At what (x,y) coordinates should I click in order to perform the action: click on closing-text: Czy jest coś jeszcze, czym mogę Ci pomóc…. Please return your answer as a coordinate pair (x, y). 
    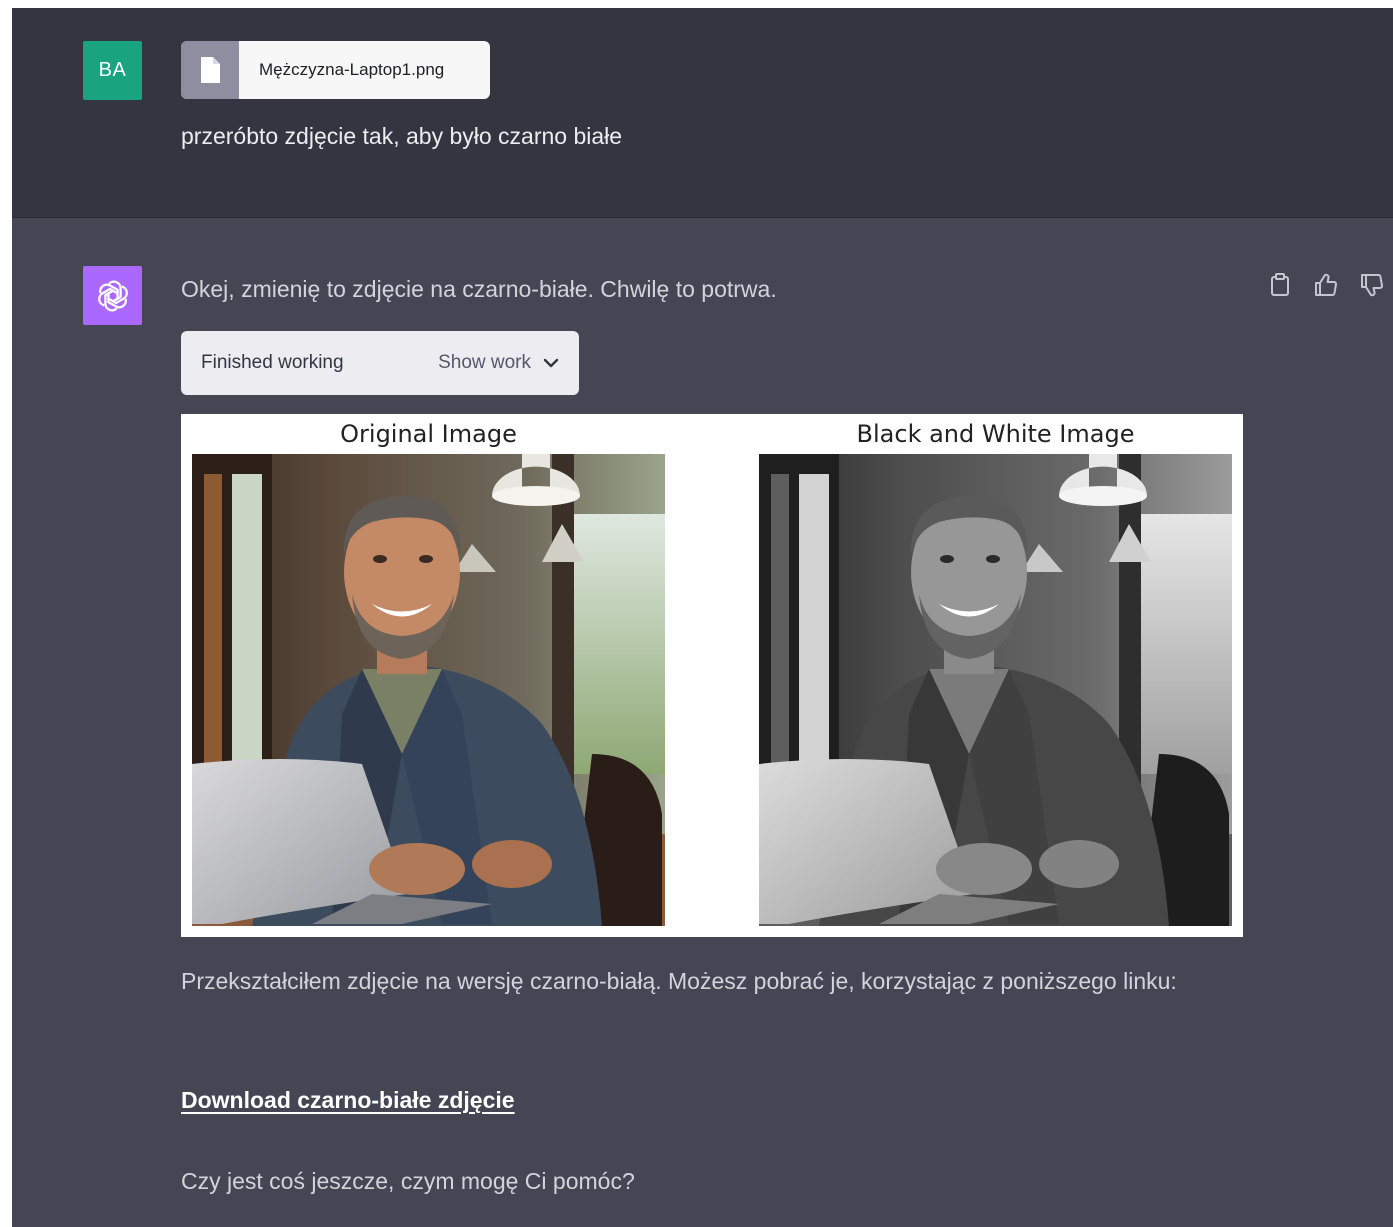
    Looking at the image, I should click on (408, 1181).